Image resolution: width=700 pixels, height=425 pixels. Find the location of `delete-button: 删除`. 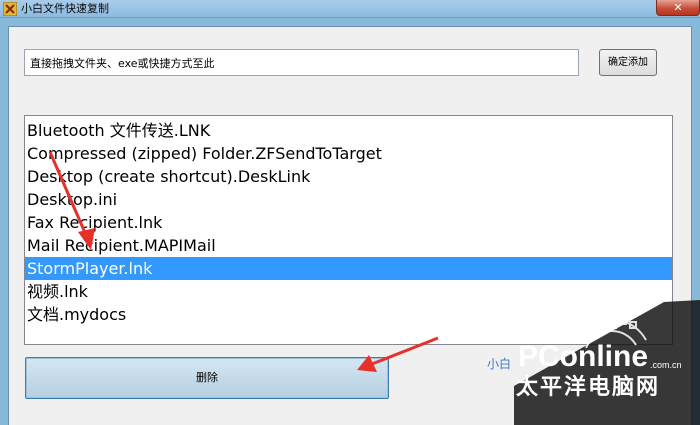

delete-button: 删除 is located at coordinates (207, 378).